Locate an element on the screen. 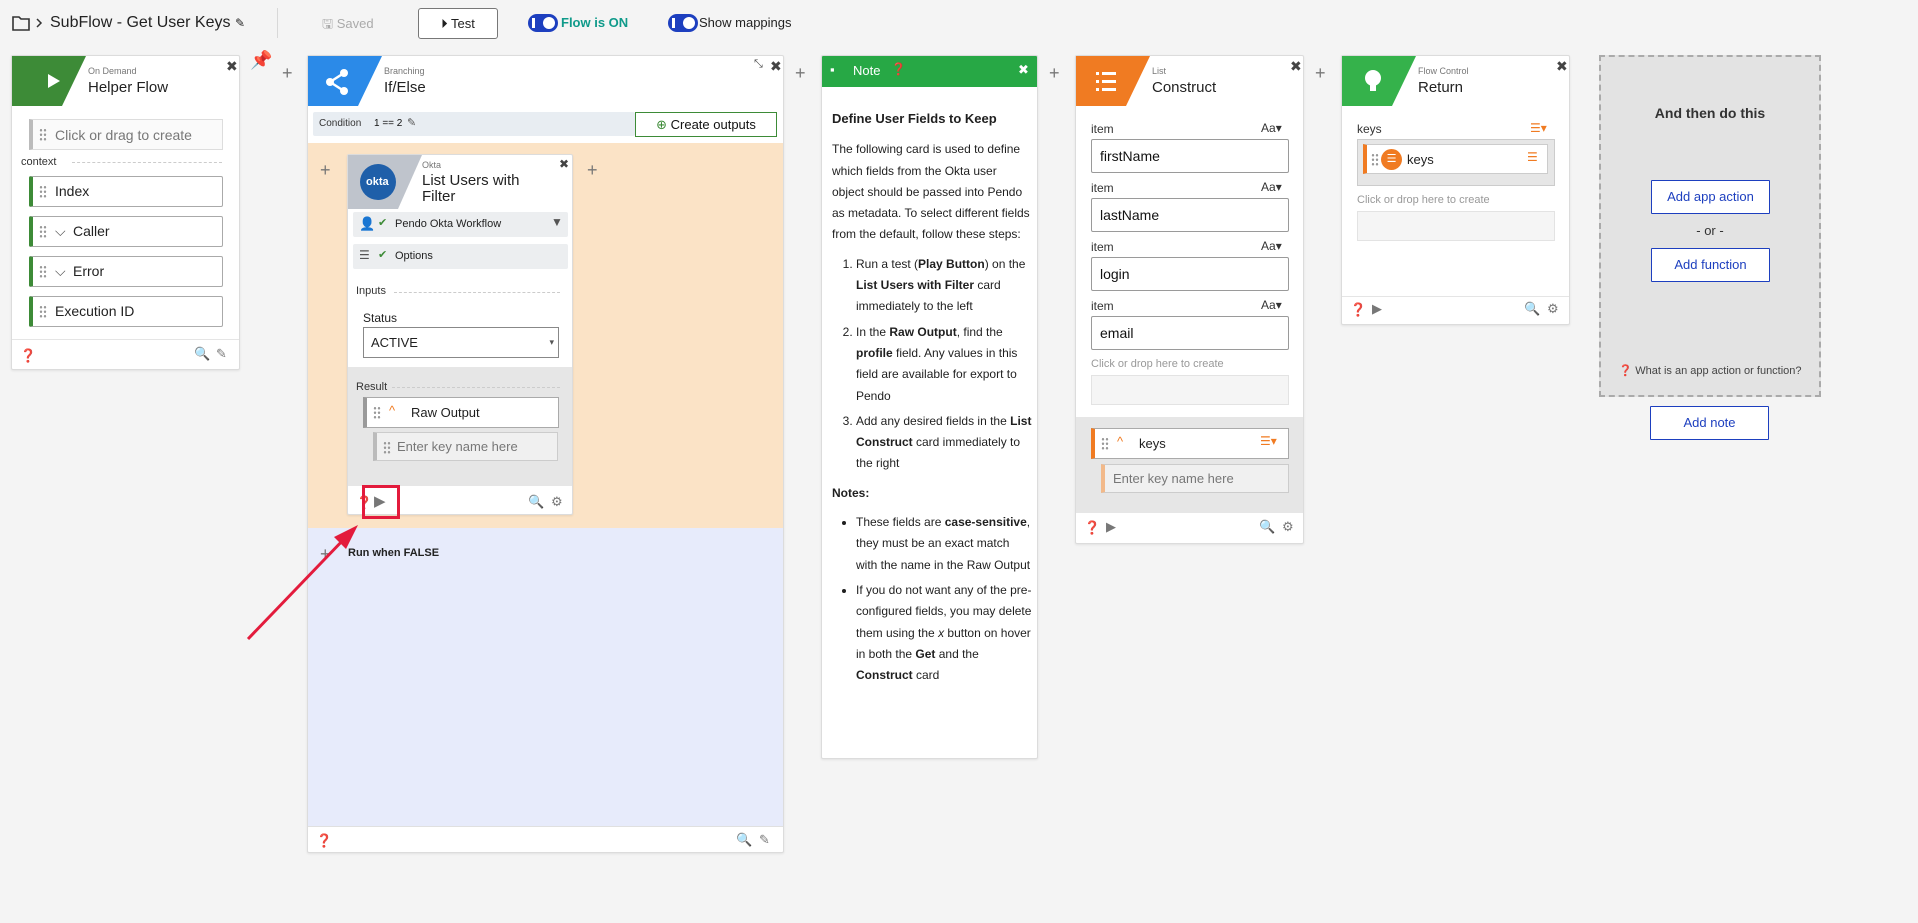 This screenshot has width=1918, height=923. item-input-firstname: firstName is located at coordinates (1190, 156).